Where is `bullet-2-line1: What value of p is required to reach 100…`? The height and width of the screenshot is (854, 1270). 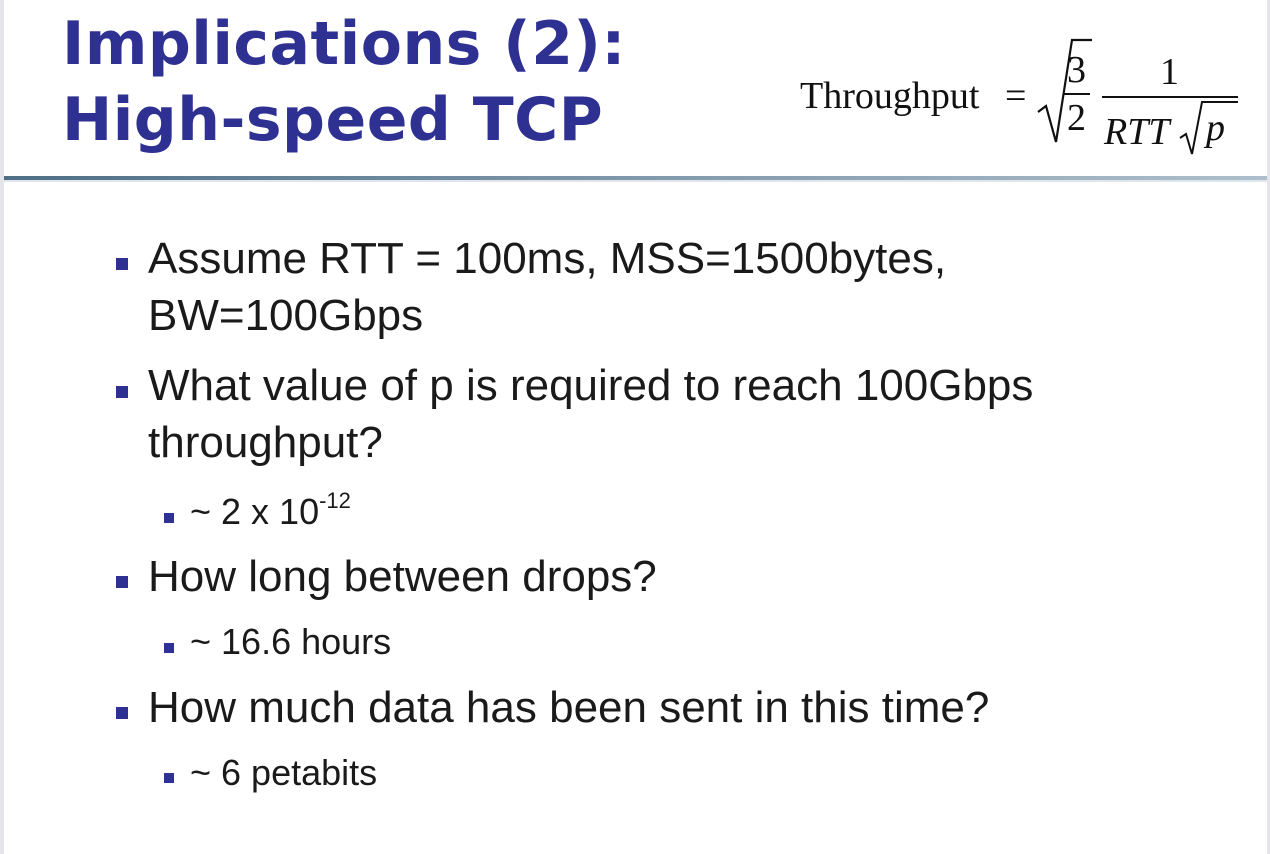 bullet-2-line1: What value of p is required to reach 100… is located at coordinates (591, 385).